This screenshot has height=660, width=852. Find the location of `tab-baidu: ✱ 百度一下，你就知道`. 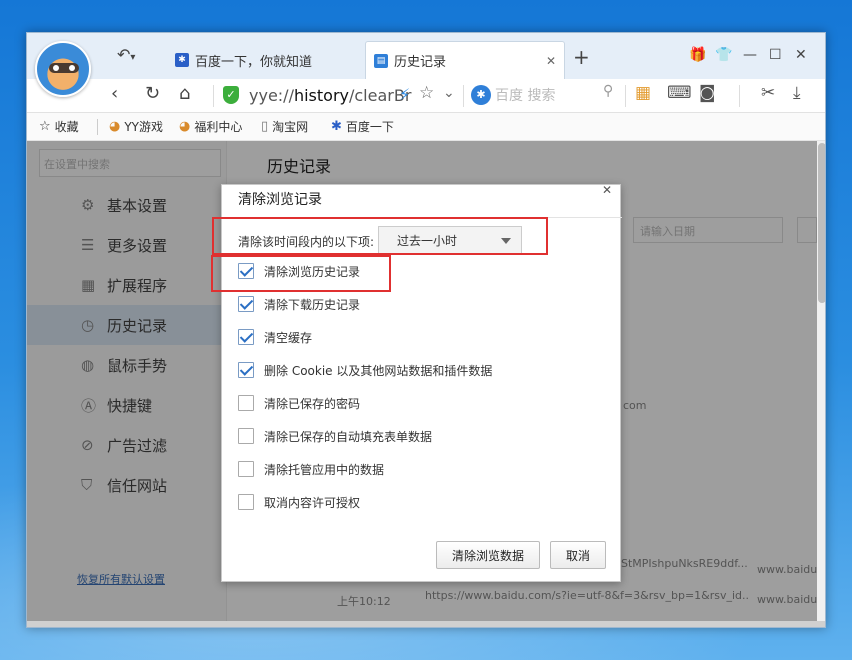

tab-baidu: ✱ 百度一下，你就知道 is located at coordinates (262, 60).